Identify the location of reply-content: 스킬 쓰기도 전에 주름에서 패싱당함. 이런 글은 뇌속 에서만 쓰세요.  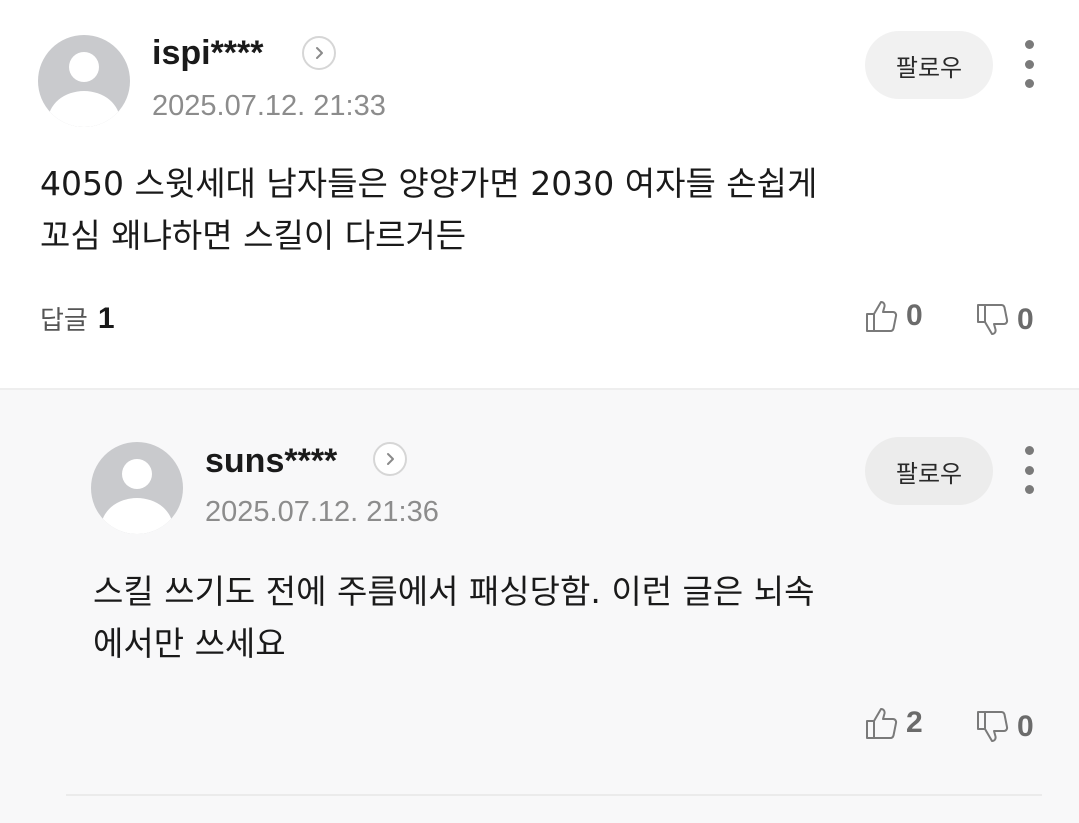
(453, 618).